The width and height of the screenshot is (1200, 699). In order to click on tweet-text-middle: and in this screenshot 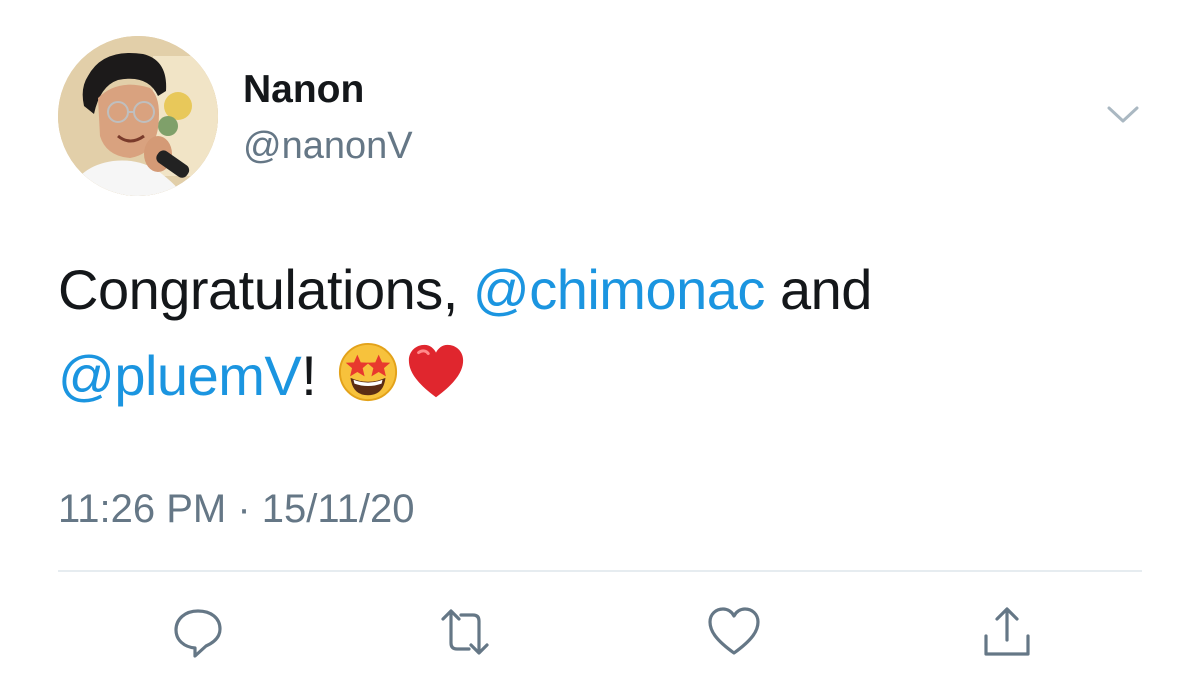, I will do `click(818, 289)`.